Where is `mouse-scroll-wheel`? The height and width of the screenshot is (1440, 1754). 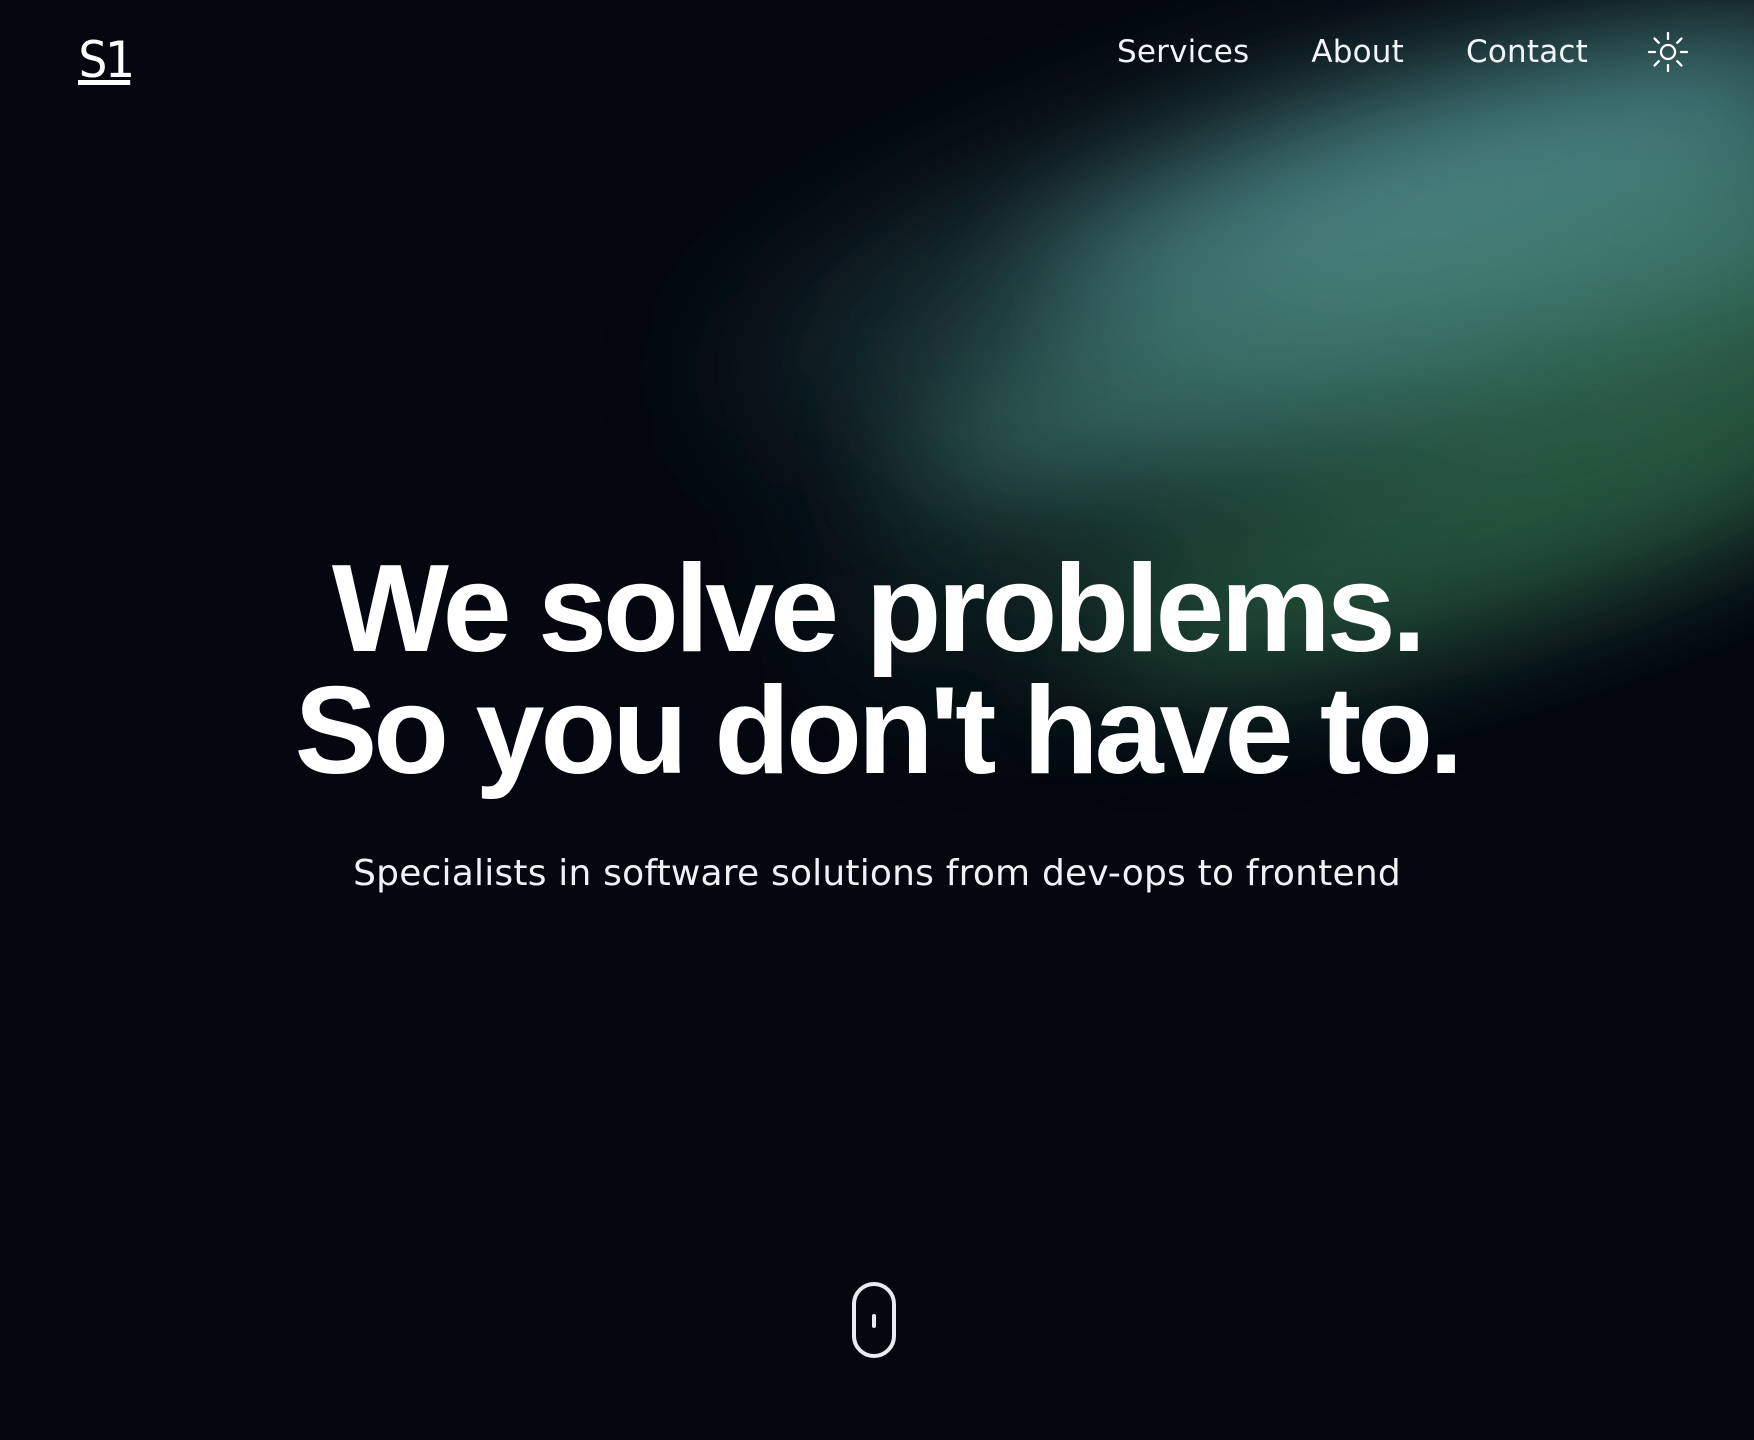
mouse-scroll-wheel is located at coordinates (874, 1321).